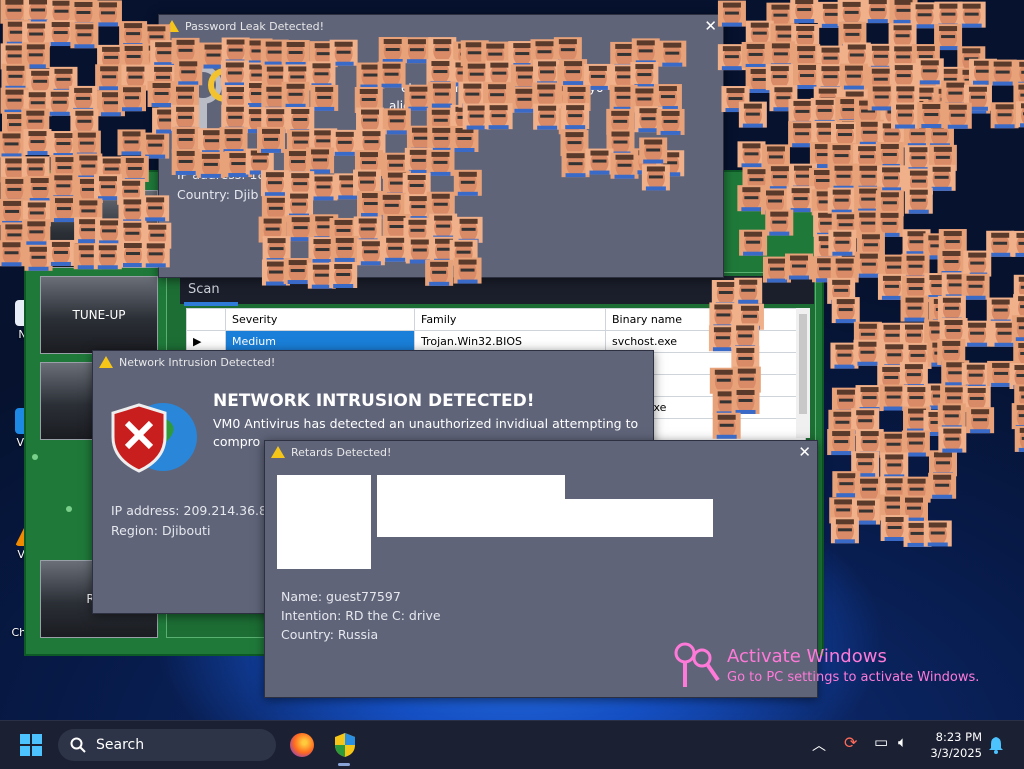  What do you see at coordinates (167, 745) in the screenshot?
I see `taskbar-search: Search` at bounding box center [167, 745].